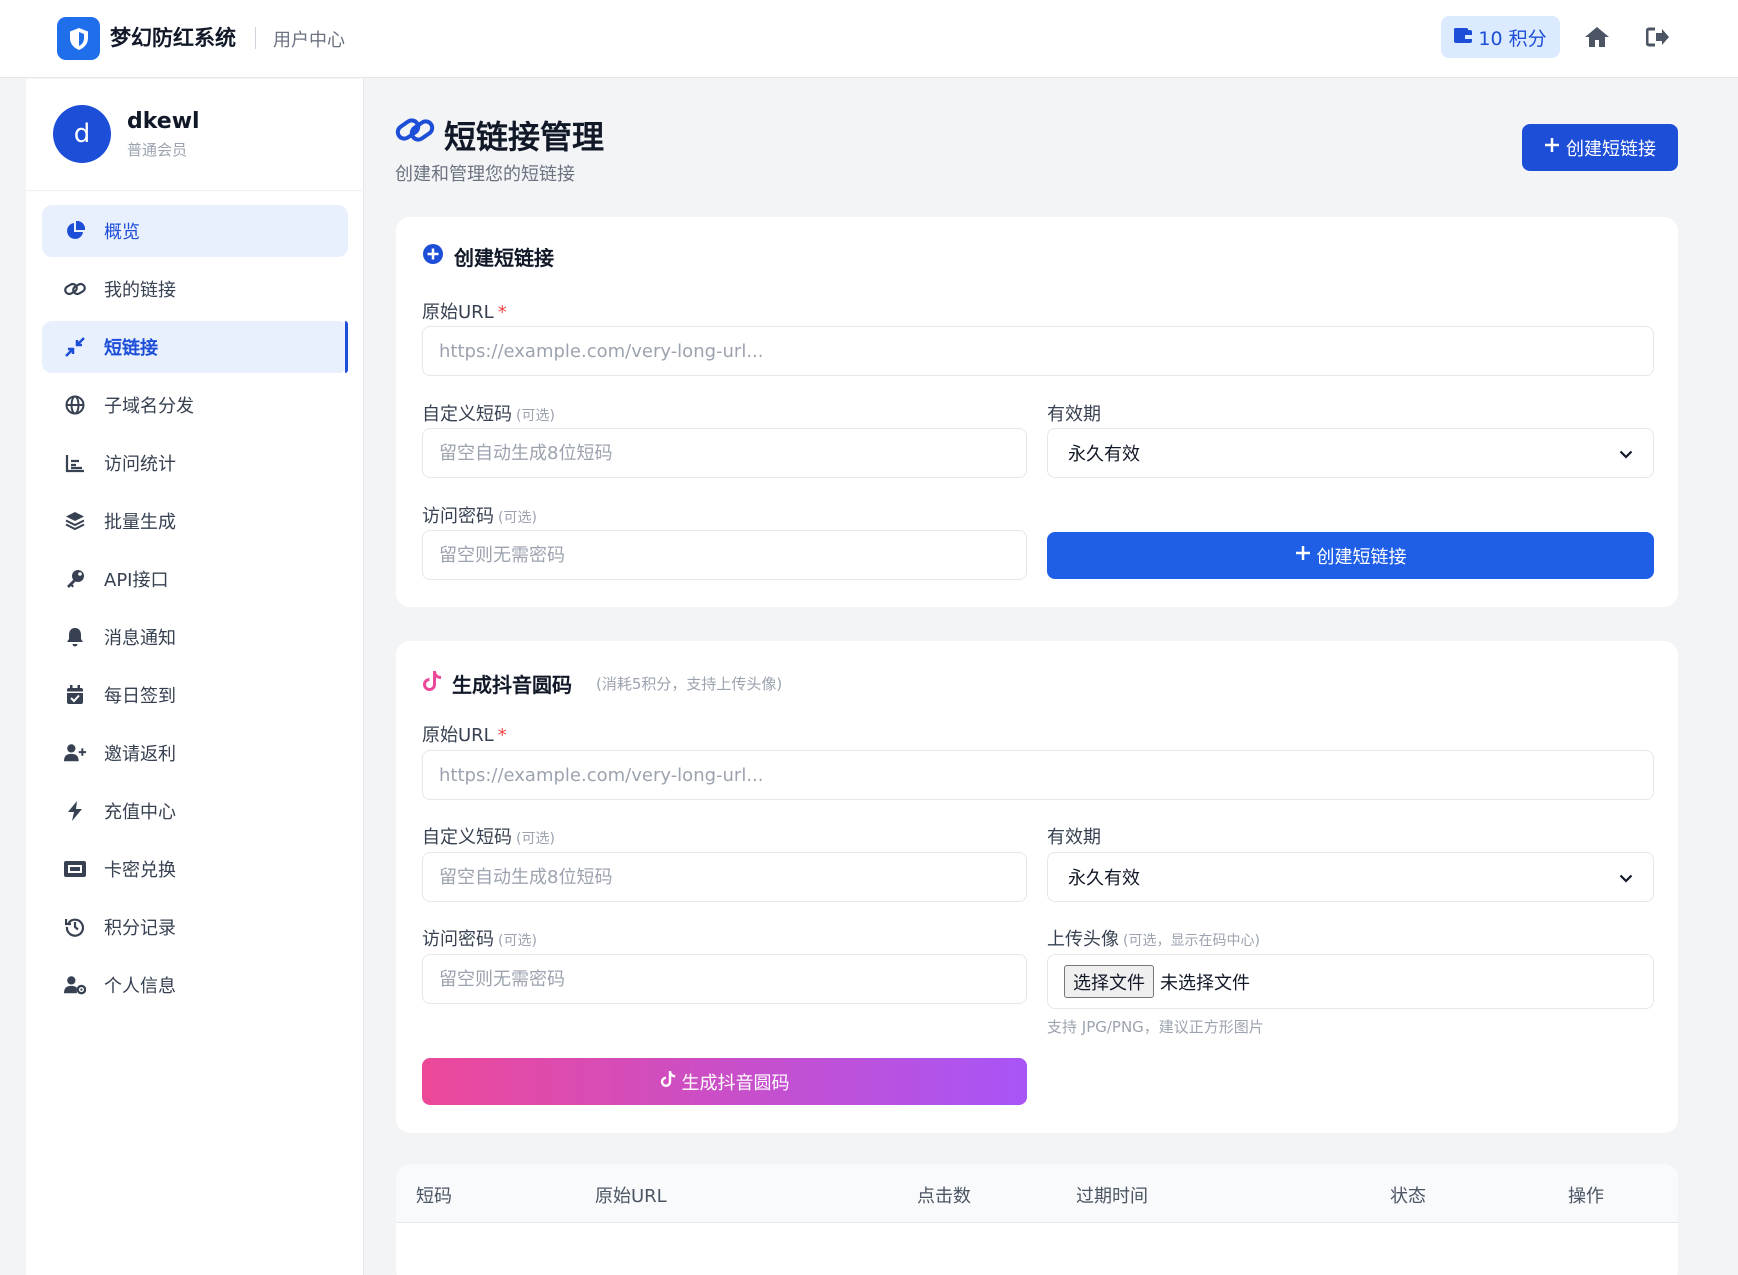  I want to click on sidebar-item-stats: 访问统计, so click(195, 463).